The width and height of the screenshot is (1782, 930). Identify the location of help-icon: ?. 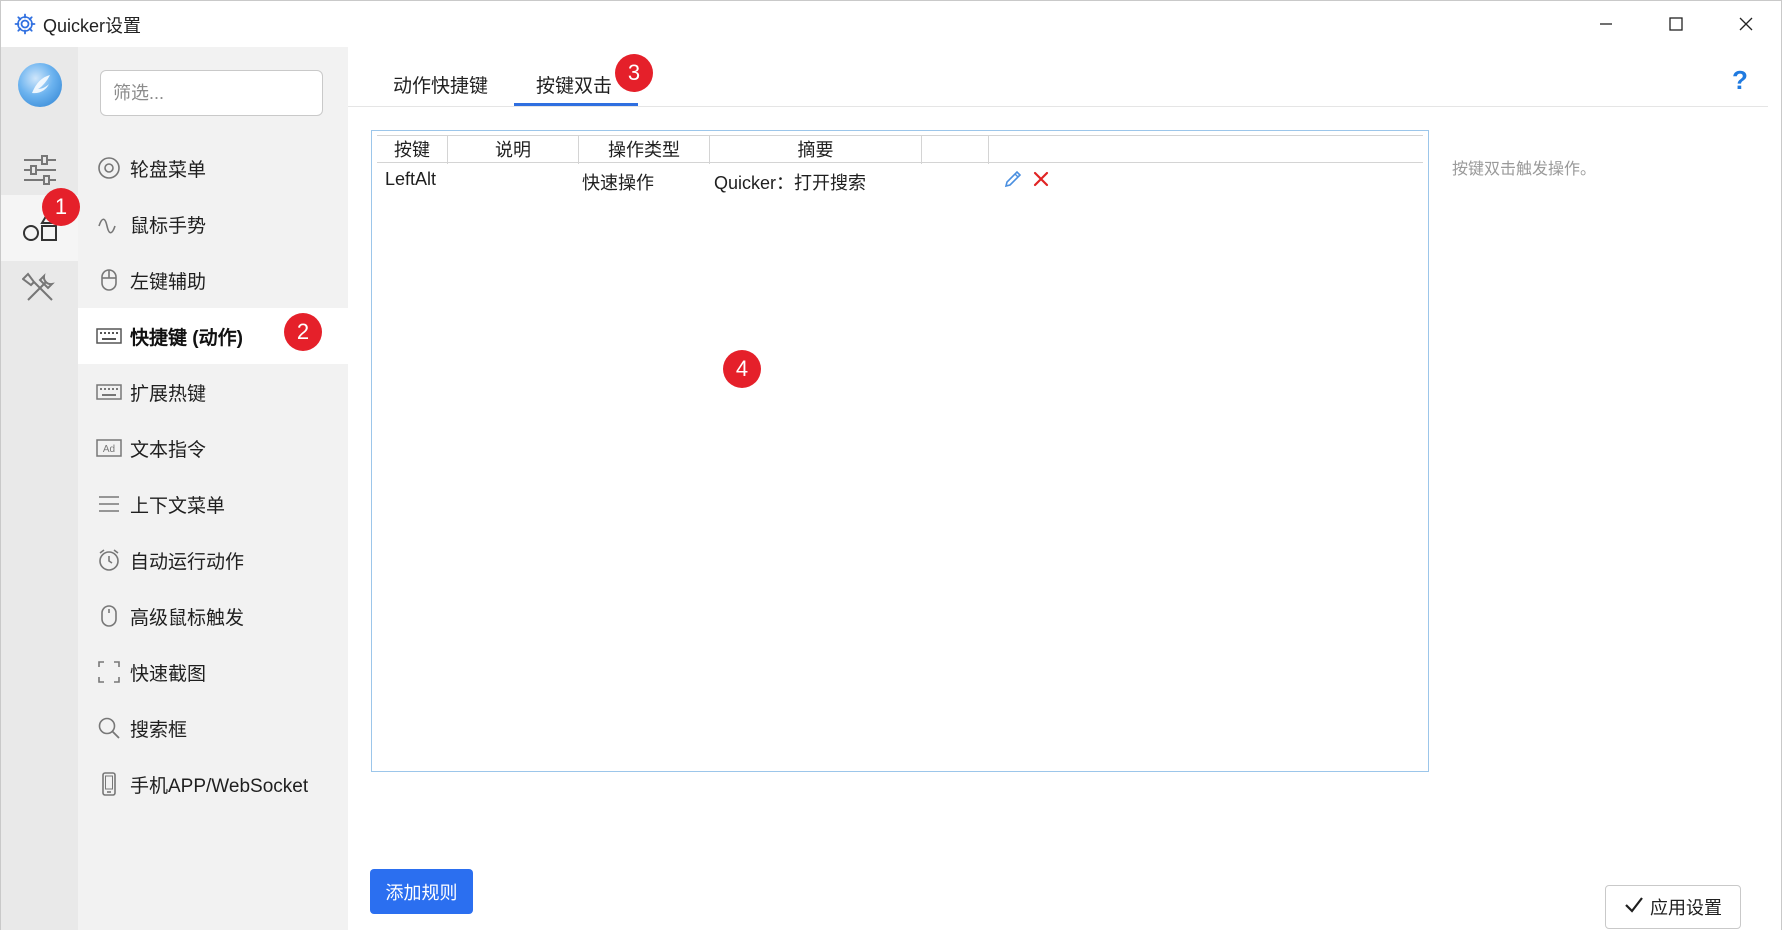
(1740, 80).